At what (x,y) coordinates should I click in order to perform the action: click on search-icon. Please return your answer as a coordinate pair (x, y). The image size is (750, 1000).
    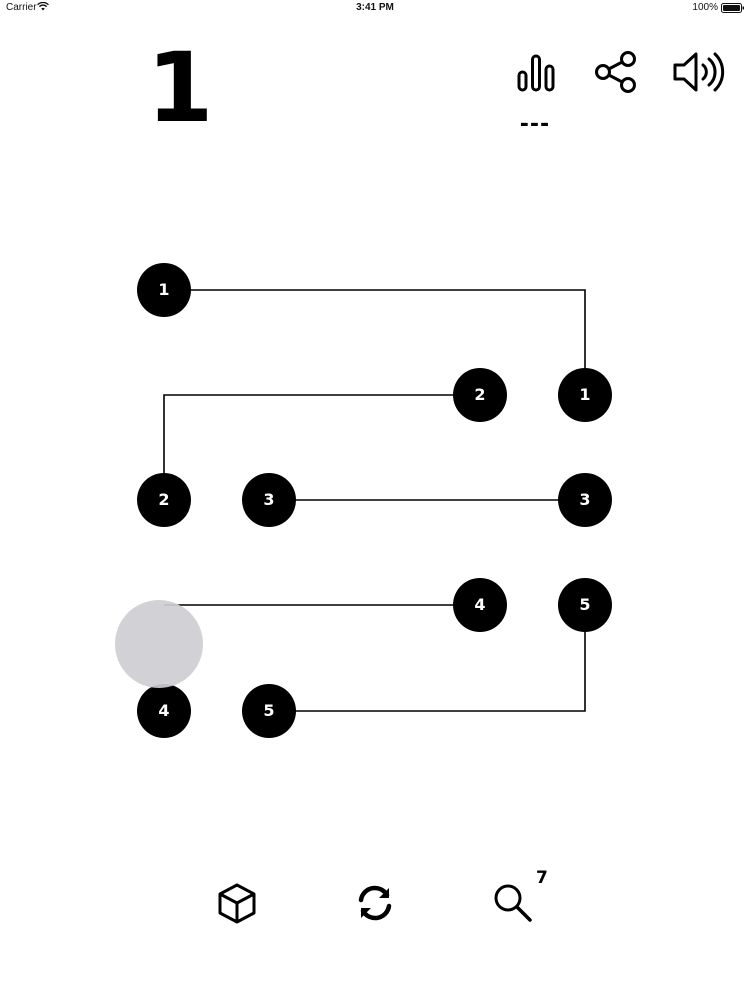
    Looking at the image, I should click on (513, 903).